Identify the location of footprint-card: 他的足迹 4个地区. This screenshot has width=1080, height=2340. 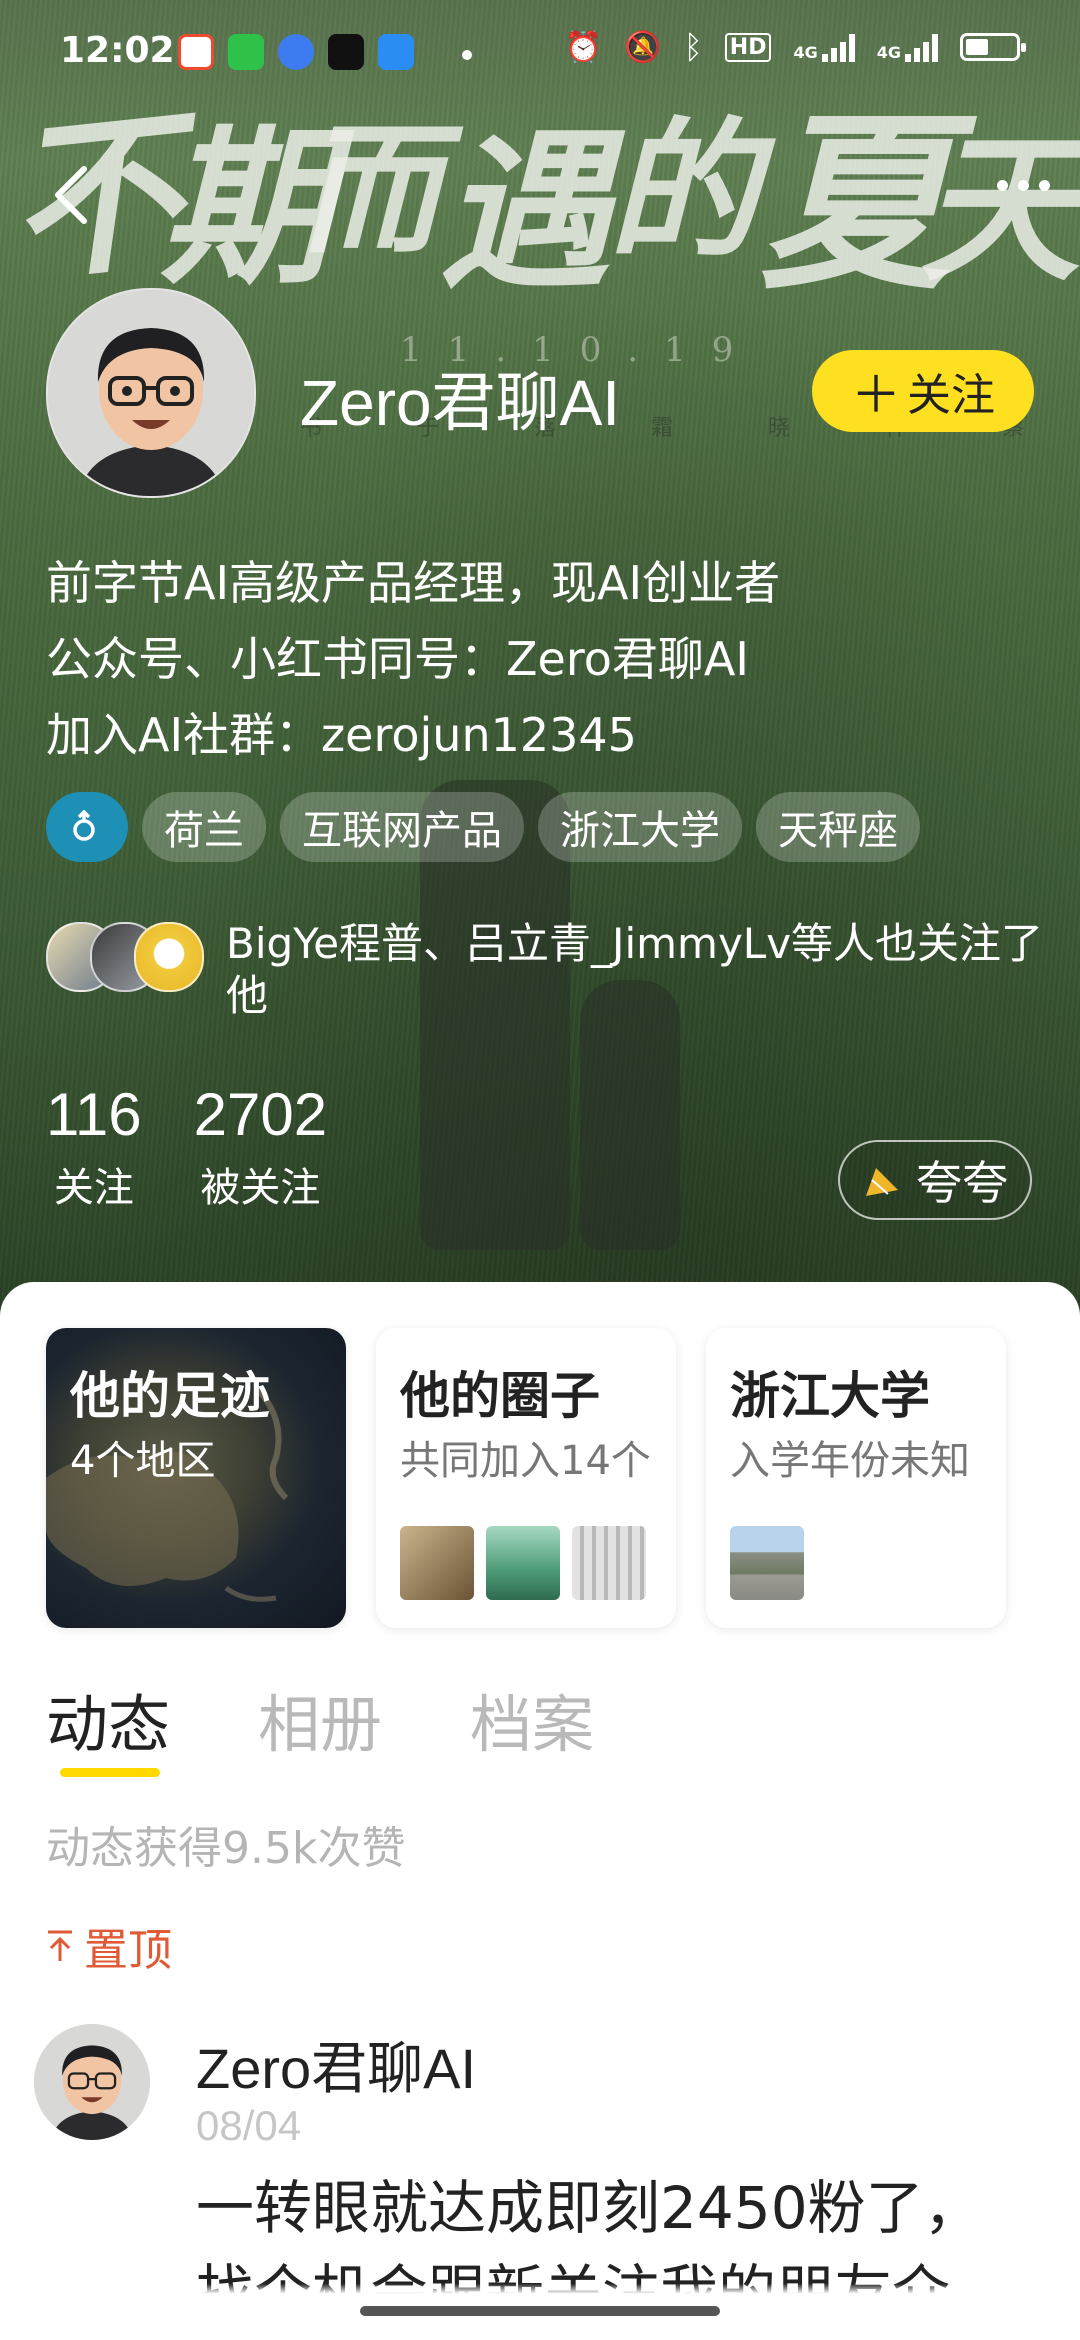
(196, 1478).